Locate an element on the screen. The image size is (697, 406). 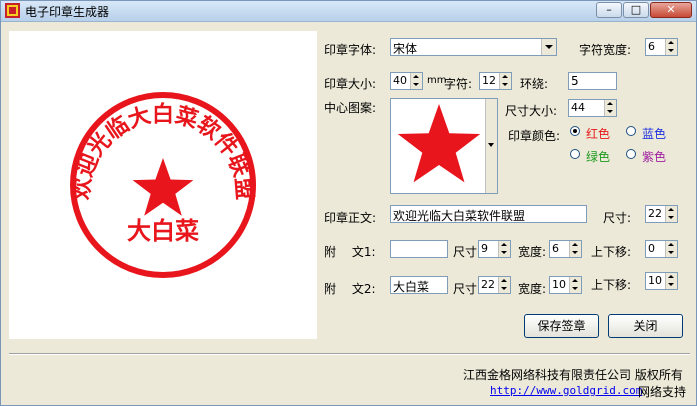
close-button: 关闭 is located at coordinates (645, 326).